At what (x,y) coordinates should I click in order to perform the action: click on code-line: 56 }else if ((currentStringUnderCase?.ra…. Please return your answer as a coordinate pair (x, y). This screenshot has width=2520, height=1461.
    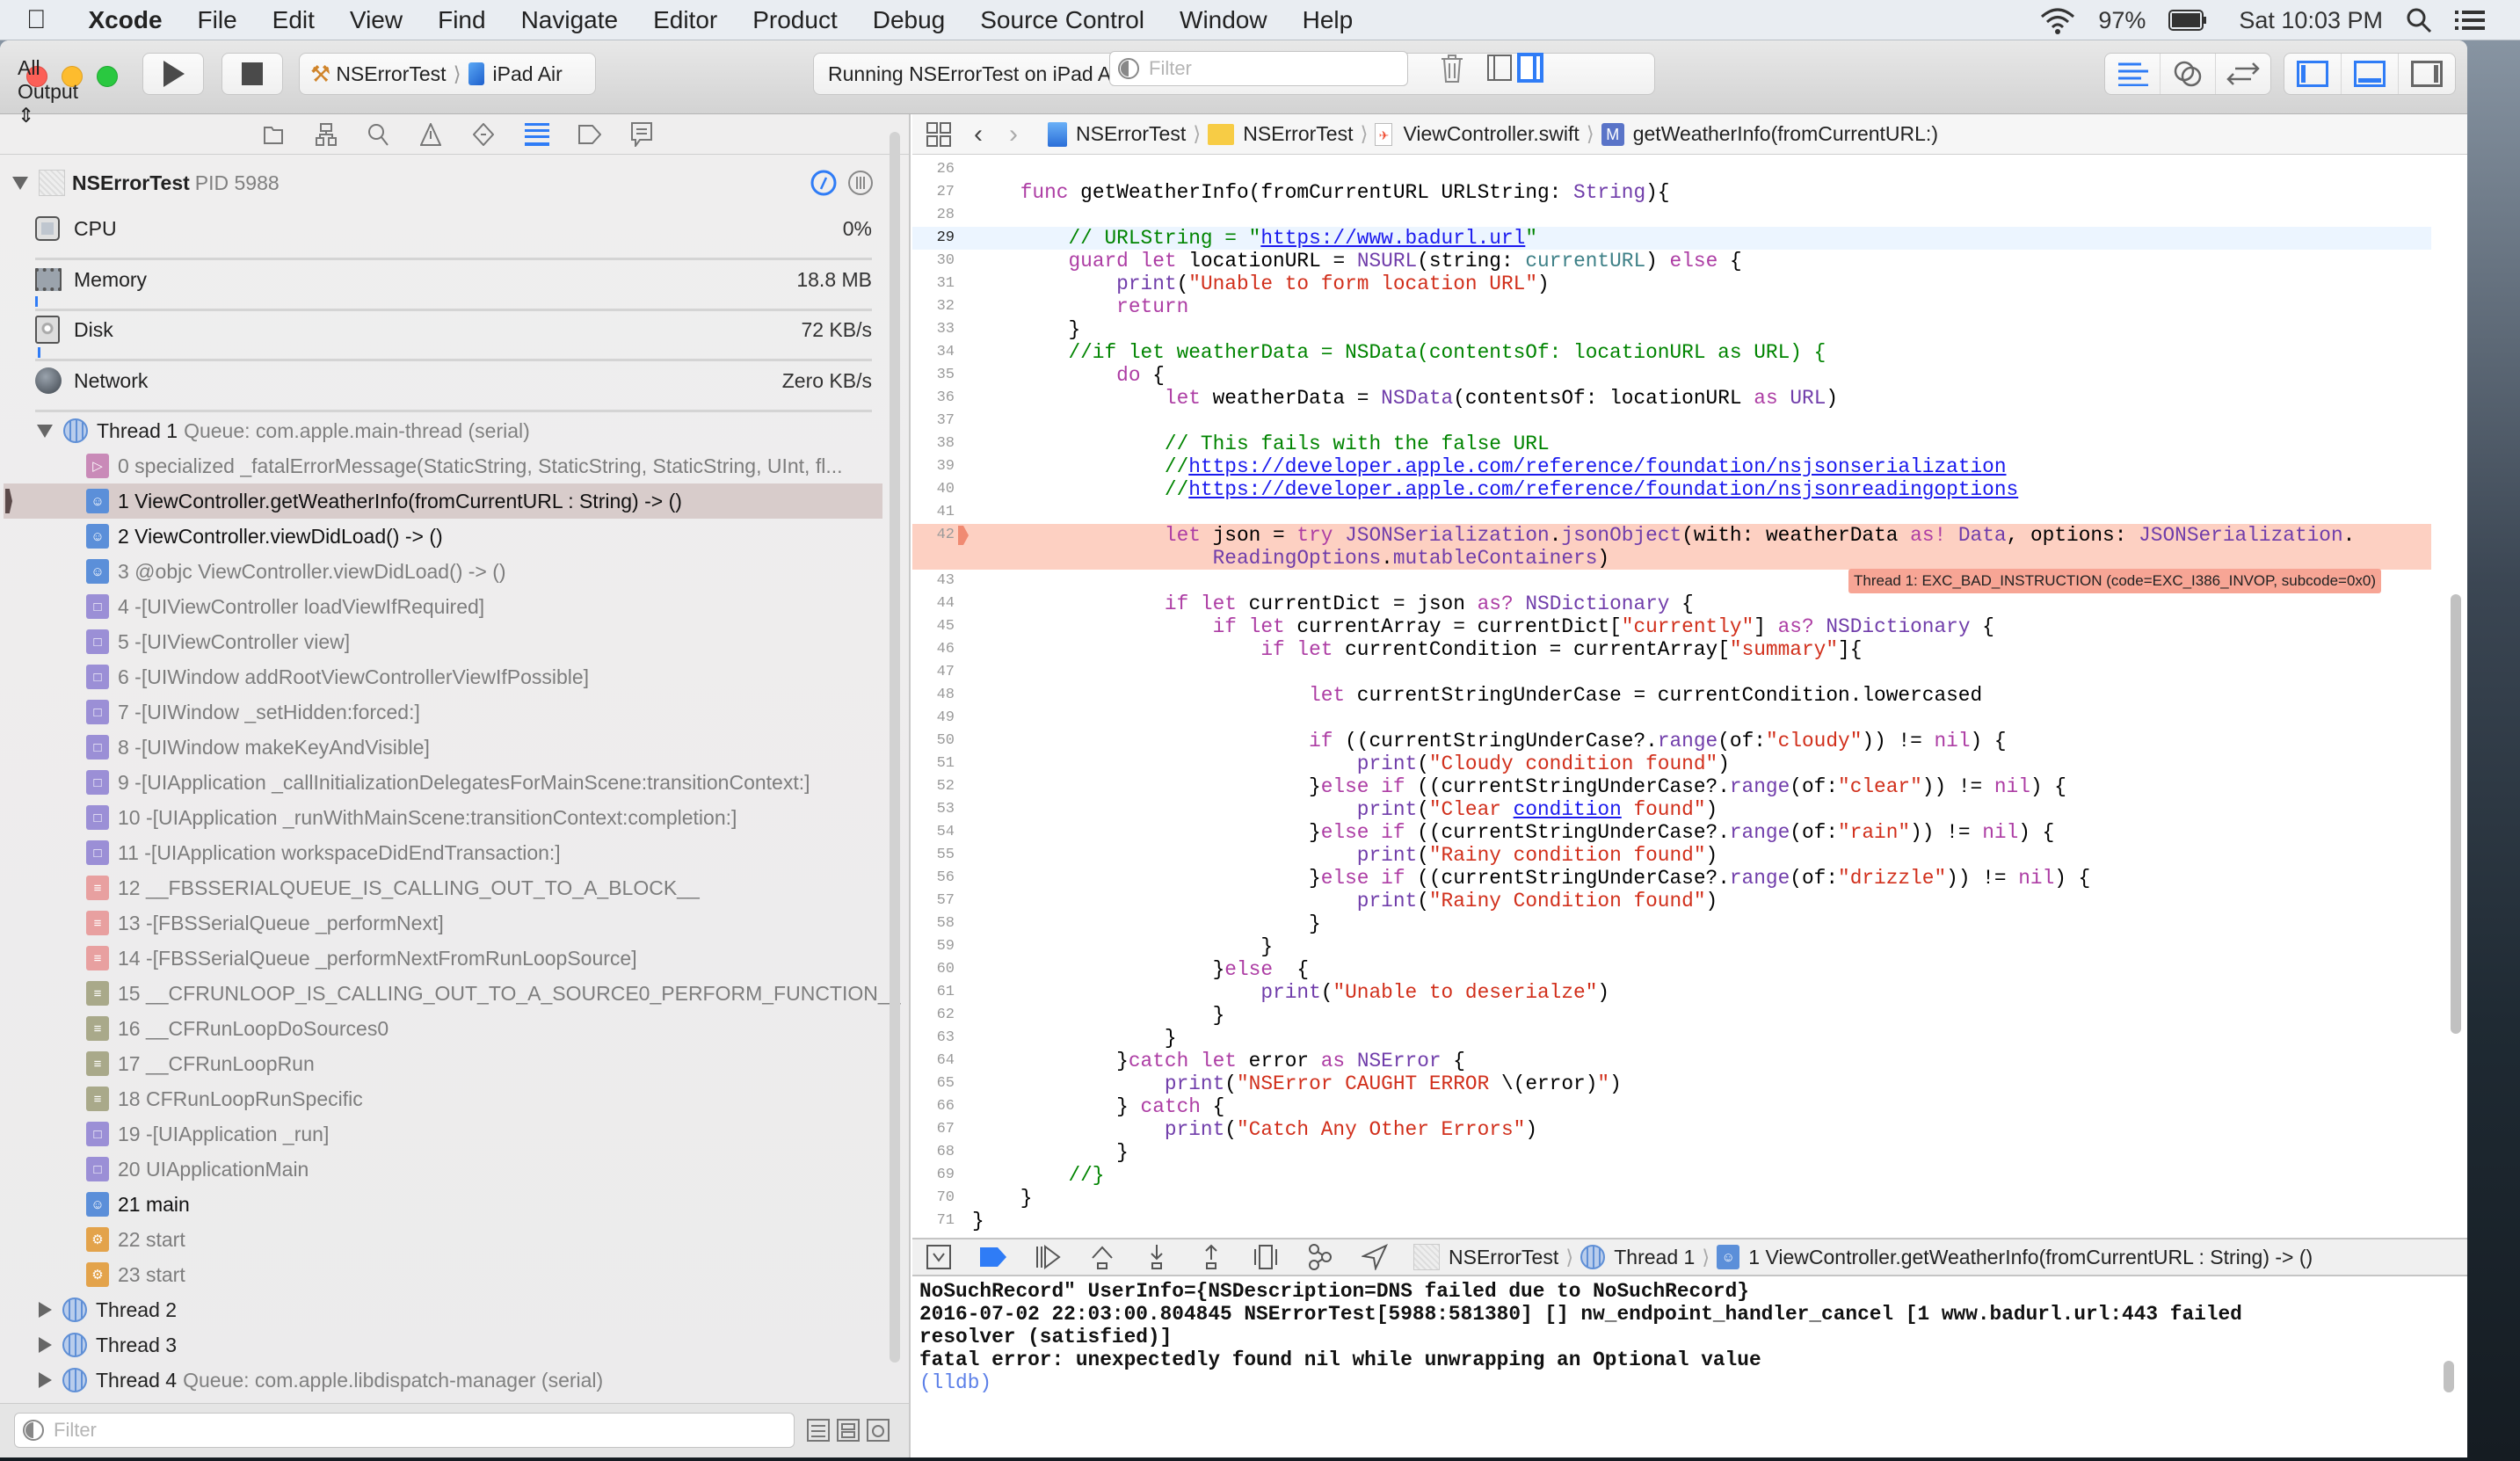
    Looking at the image, I should click on (1671, 878).